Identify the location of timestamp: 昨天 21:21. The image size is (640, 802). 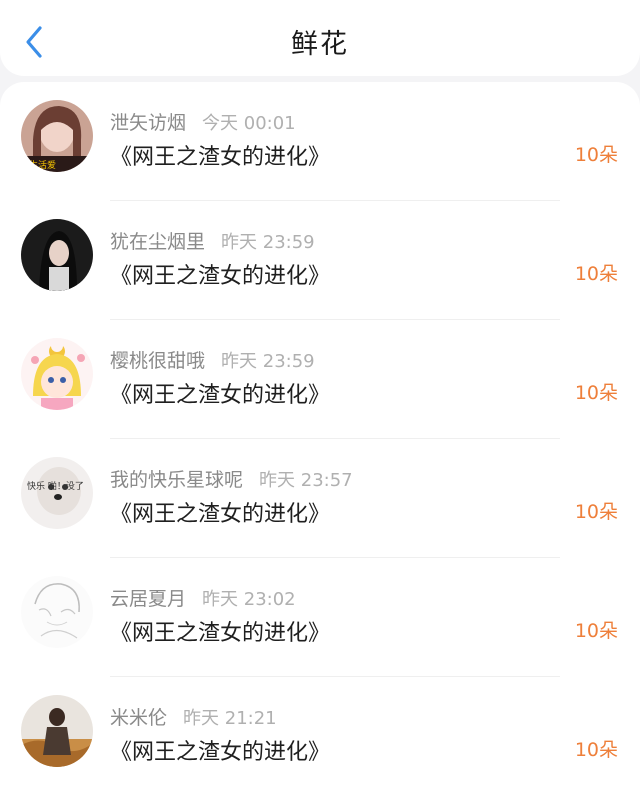
(230, 718).